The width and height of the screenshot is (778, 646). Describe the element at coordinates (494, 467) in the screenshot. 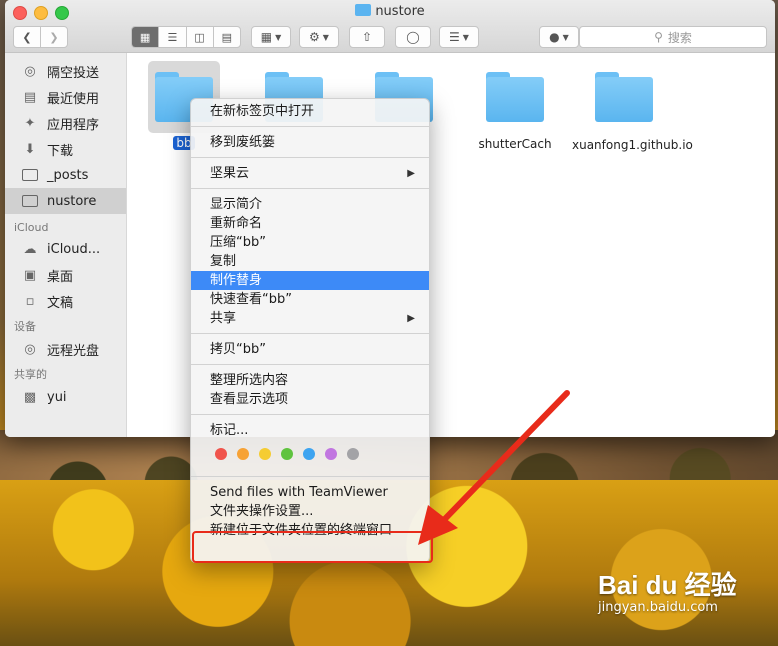

I see `annotation-arrow-icon` at that location.